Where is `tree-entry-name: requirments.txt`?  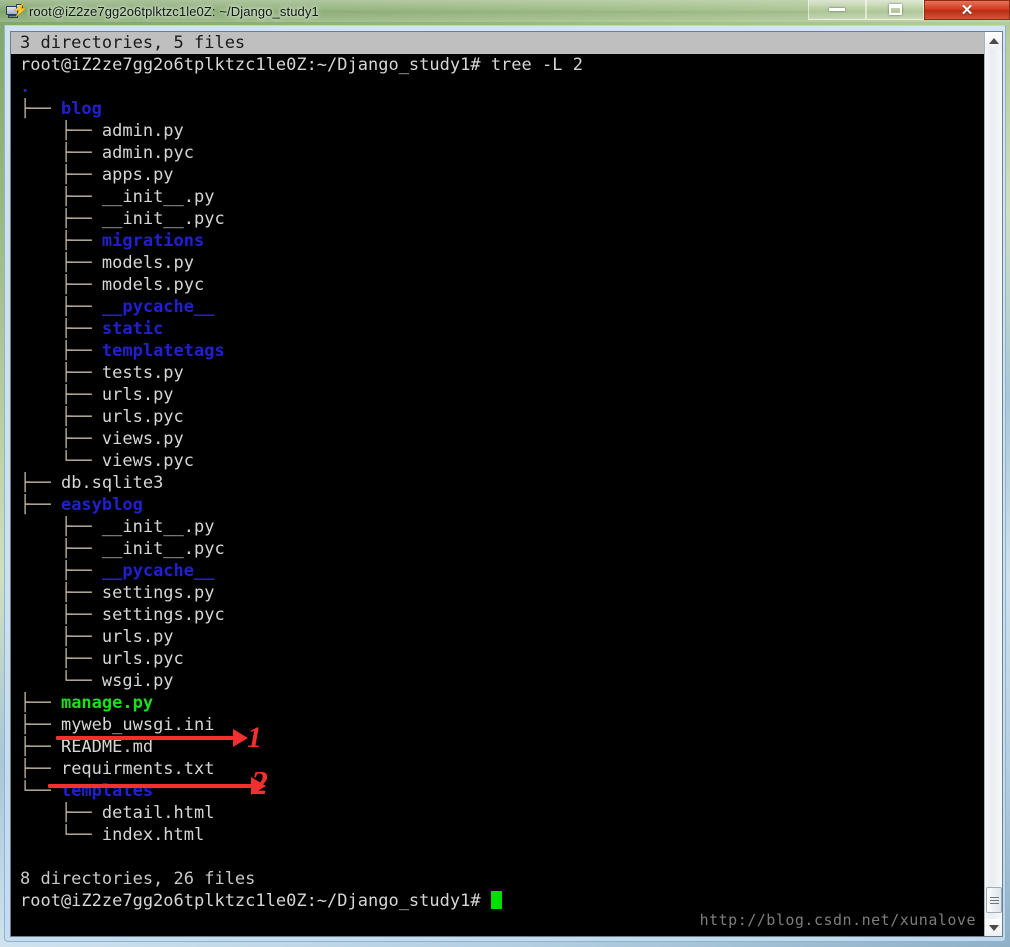 tree-entry-name: requirments.txt is located at coordinates (137, 769).